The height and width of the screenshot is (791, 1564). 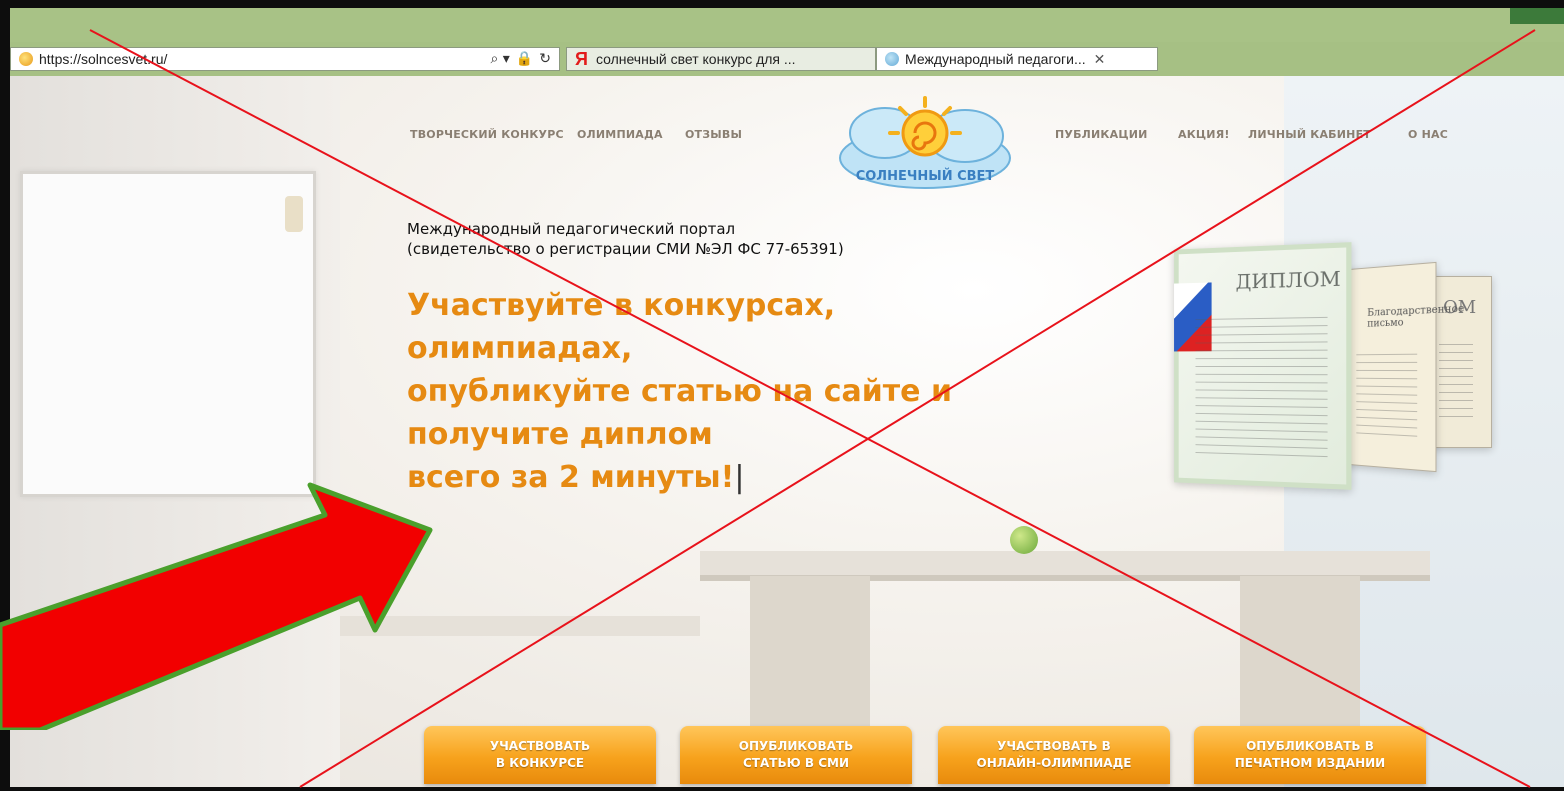 I want to click on button-label-line: УЧАСТВОВАТЬ, so click(x=540, y=746).